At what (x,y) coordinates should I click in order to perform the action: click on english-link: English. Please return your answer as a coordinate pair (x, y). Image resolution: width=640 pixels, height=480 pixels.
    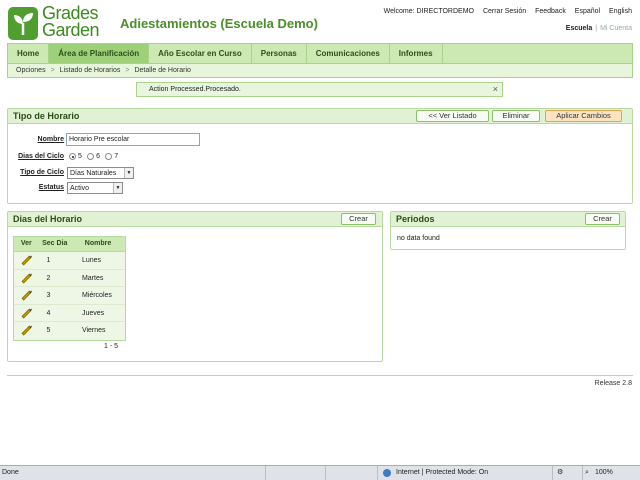
    Looking at the image, I should click on (620, 11).